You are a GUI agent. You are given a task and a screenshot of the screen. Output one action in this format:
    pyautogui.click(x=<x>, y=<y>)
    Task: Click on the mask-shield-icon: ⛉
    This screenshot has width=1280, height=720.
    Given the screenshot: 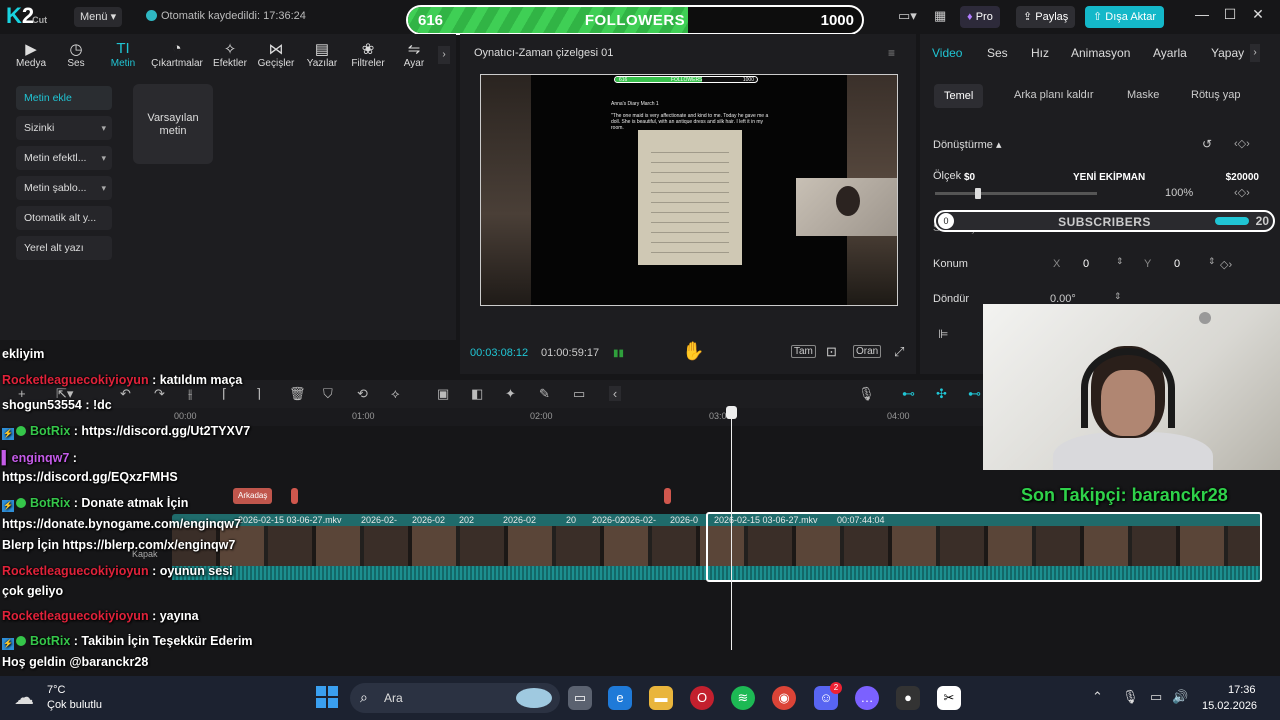 What is the action you would take?
    pyautogui.click(x=328, y=394)
    